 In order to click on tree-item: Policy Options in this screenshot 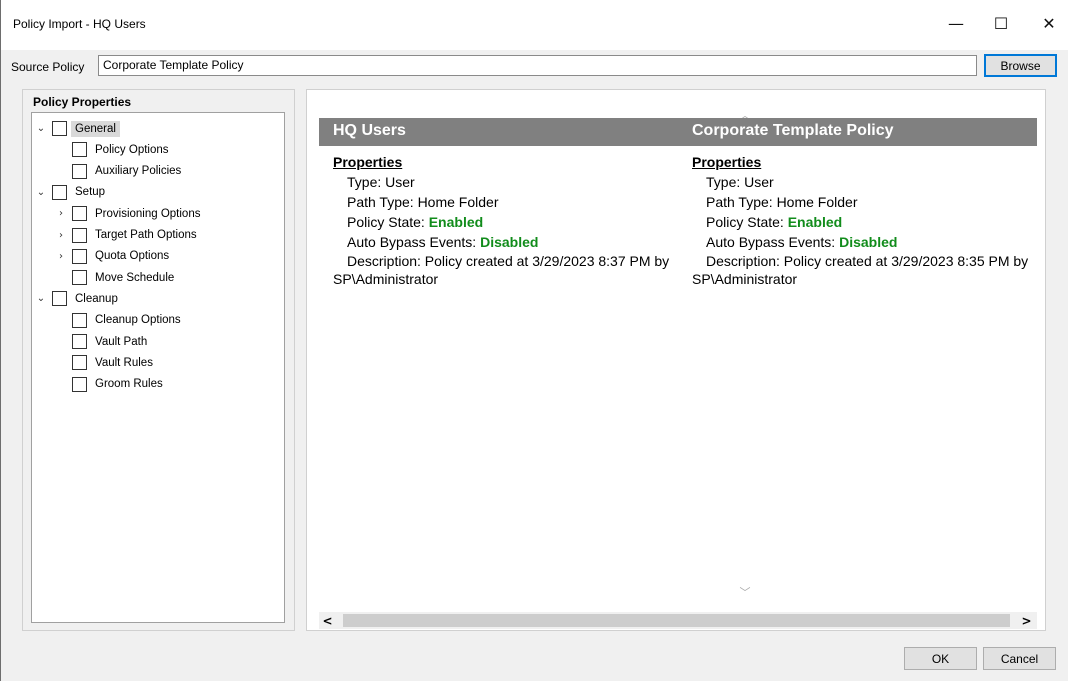, I will do `click(113, 149)`.